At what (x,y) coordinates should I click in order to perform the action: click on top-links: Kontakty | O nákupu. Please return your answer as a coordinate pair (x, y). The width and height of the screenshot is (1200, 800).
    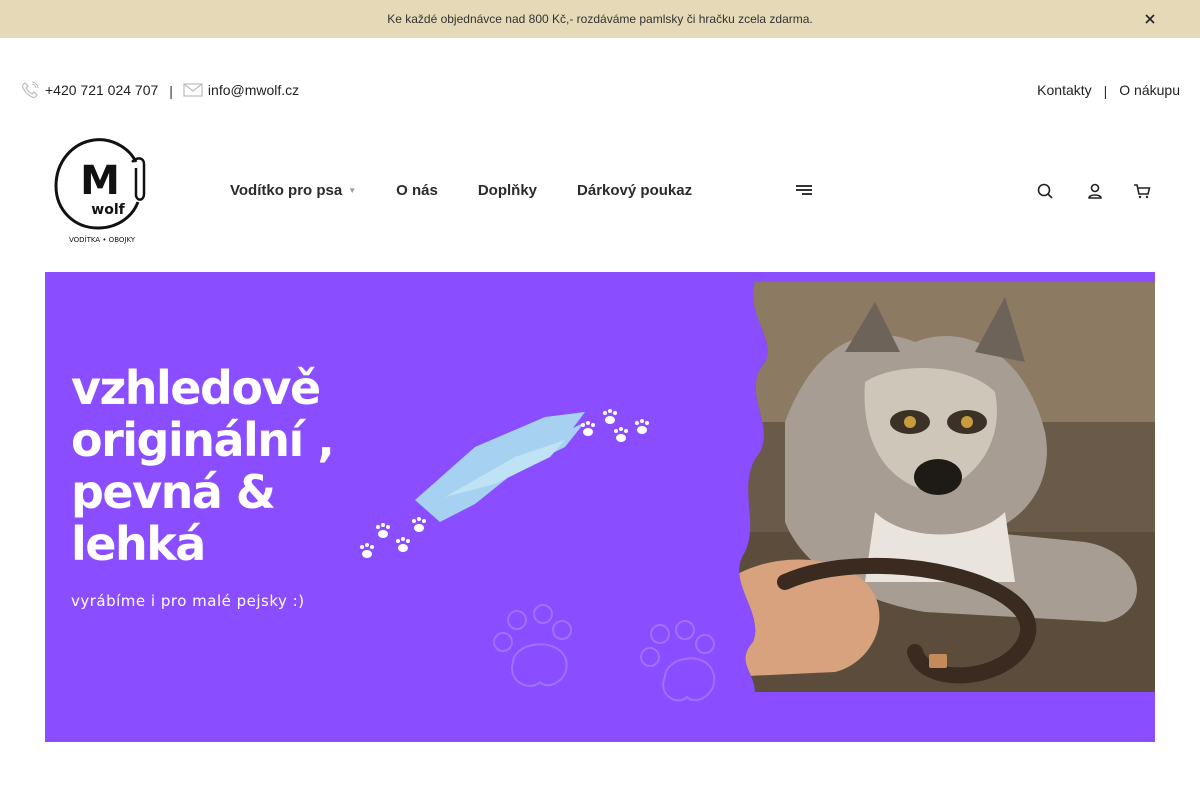
    Looking at the image, I should click on (1108, 90).